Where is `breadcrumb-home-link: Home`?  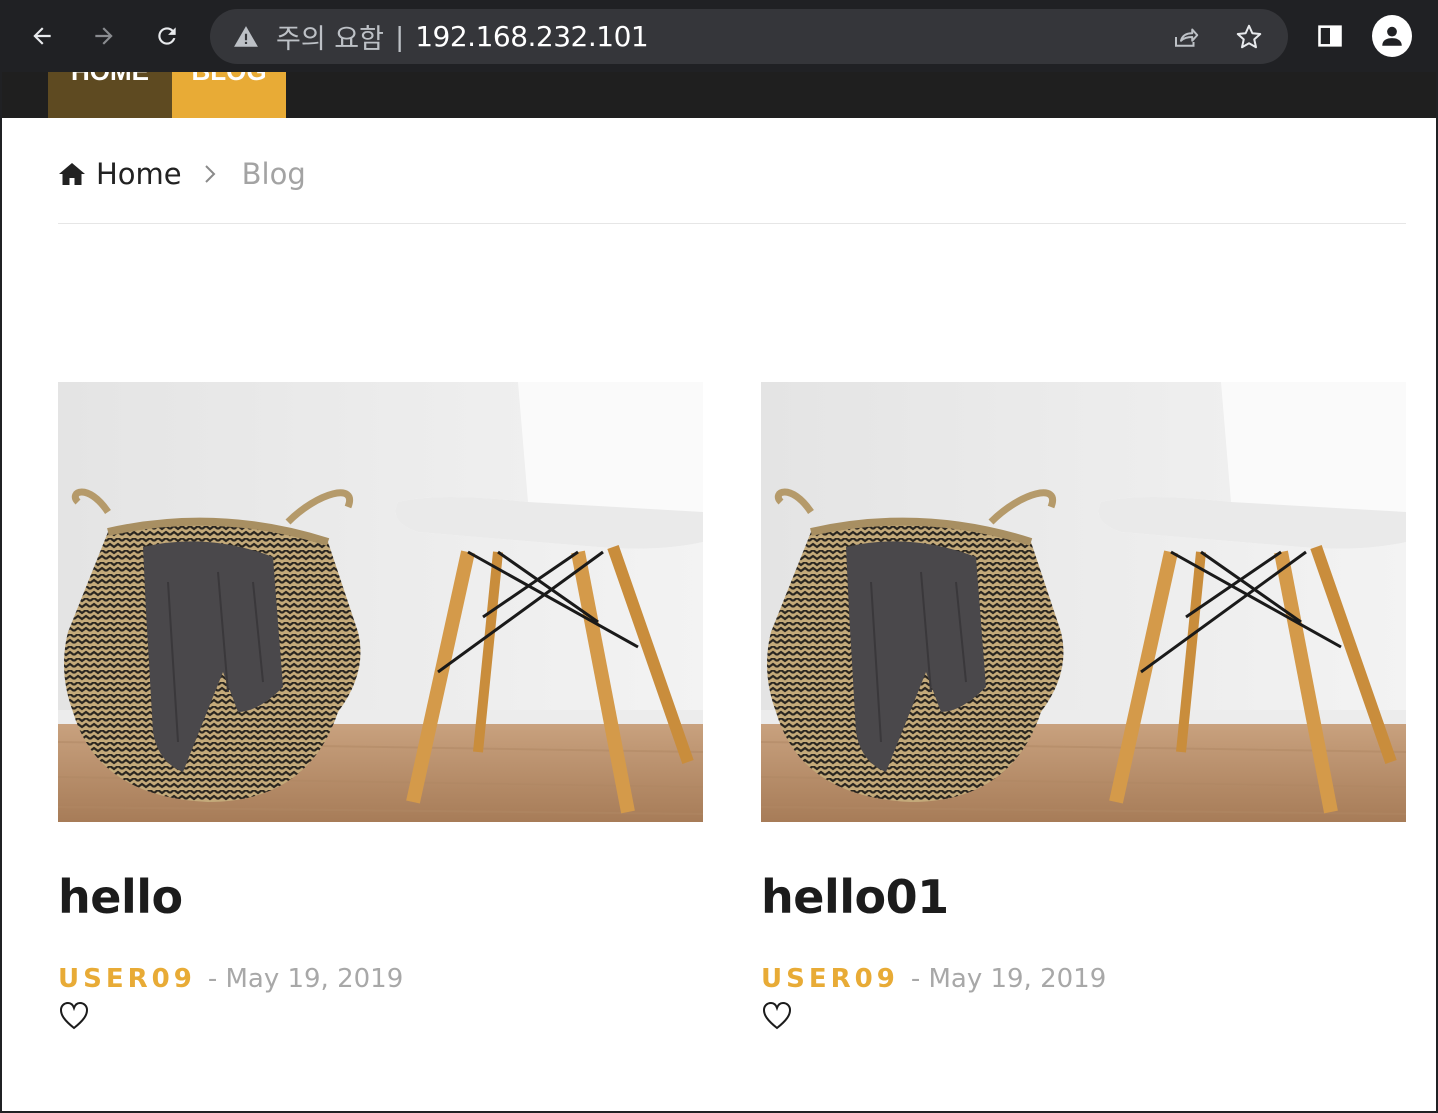
breadcrumb-home-link: Home is located at coordinates (120, 174).